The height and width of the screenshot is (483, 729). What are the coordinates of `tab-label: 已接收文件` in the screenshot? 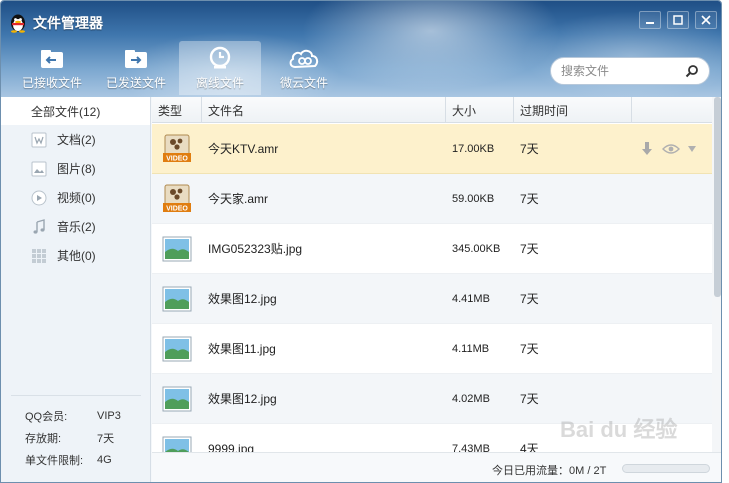 It's located at (51, 83).